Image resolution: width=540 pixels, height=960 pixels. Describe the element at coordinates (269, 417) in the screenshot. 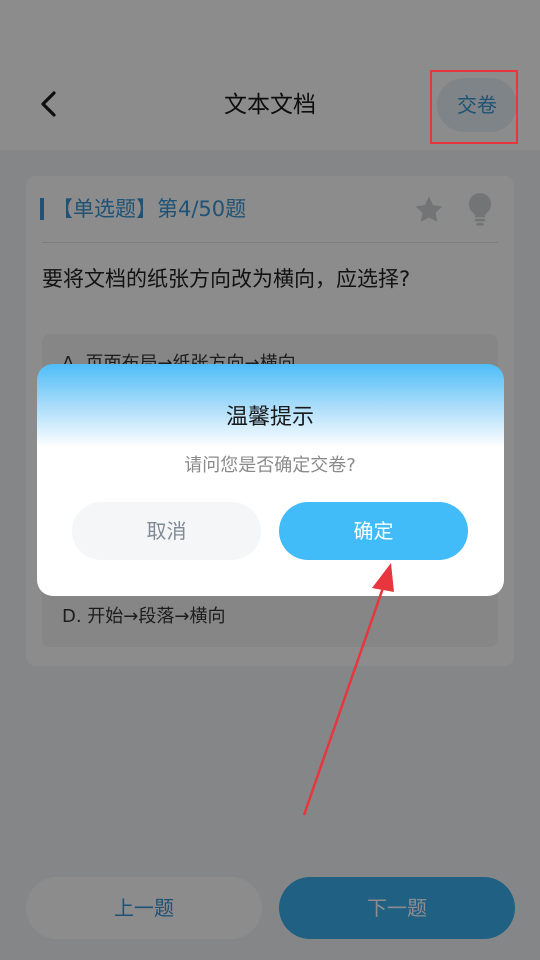

I see `dialog-title: 温馨提示` at that location.